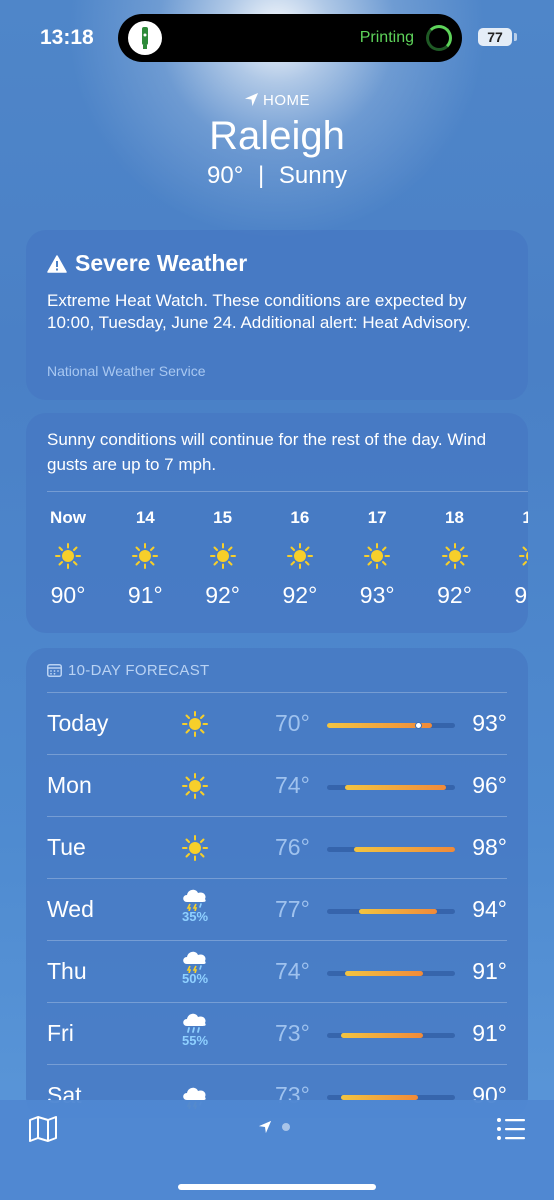  I want to click on forecast-high: 96°, so click(489, 785).